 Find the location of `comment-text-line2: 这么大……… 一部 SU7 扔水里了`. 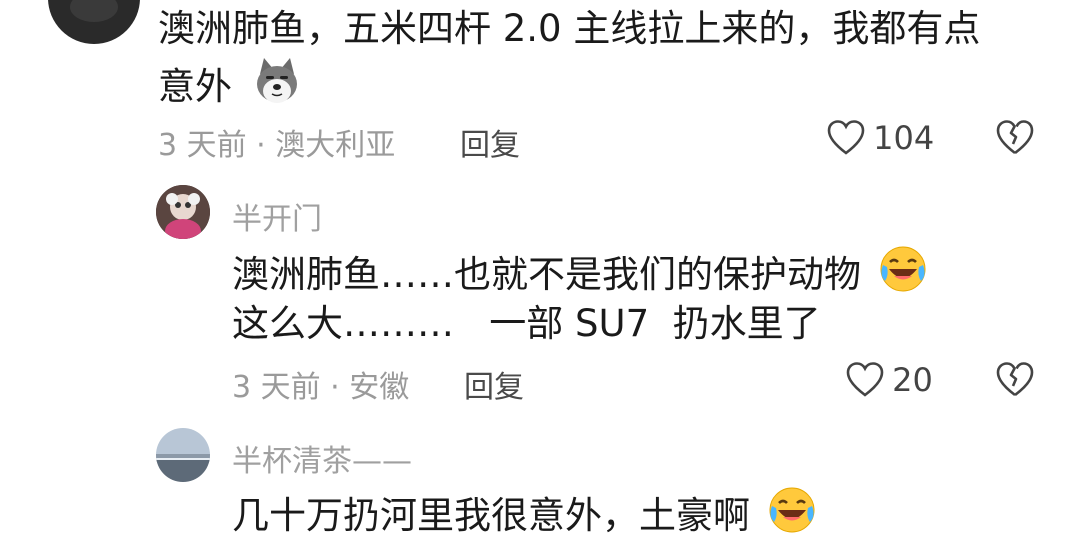

comment-text-line2: 这么大……… 一部 SU7 扔水里了 is located at coordinates (526, 323).